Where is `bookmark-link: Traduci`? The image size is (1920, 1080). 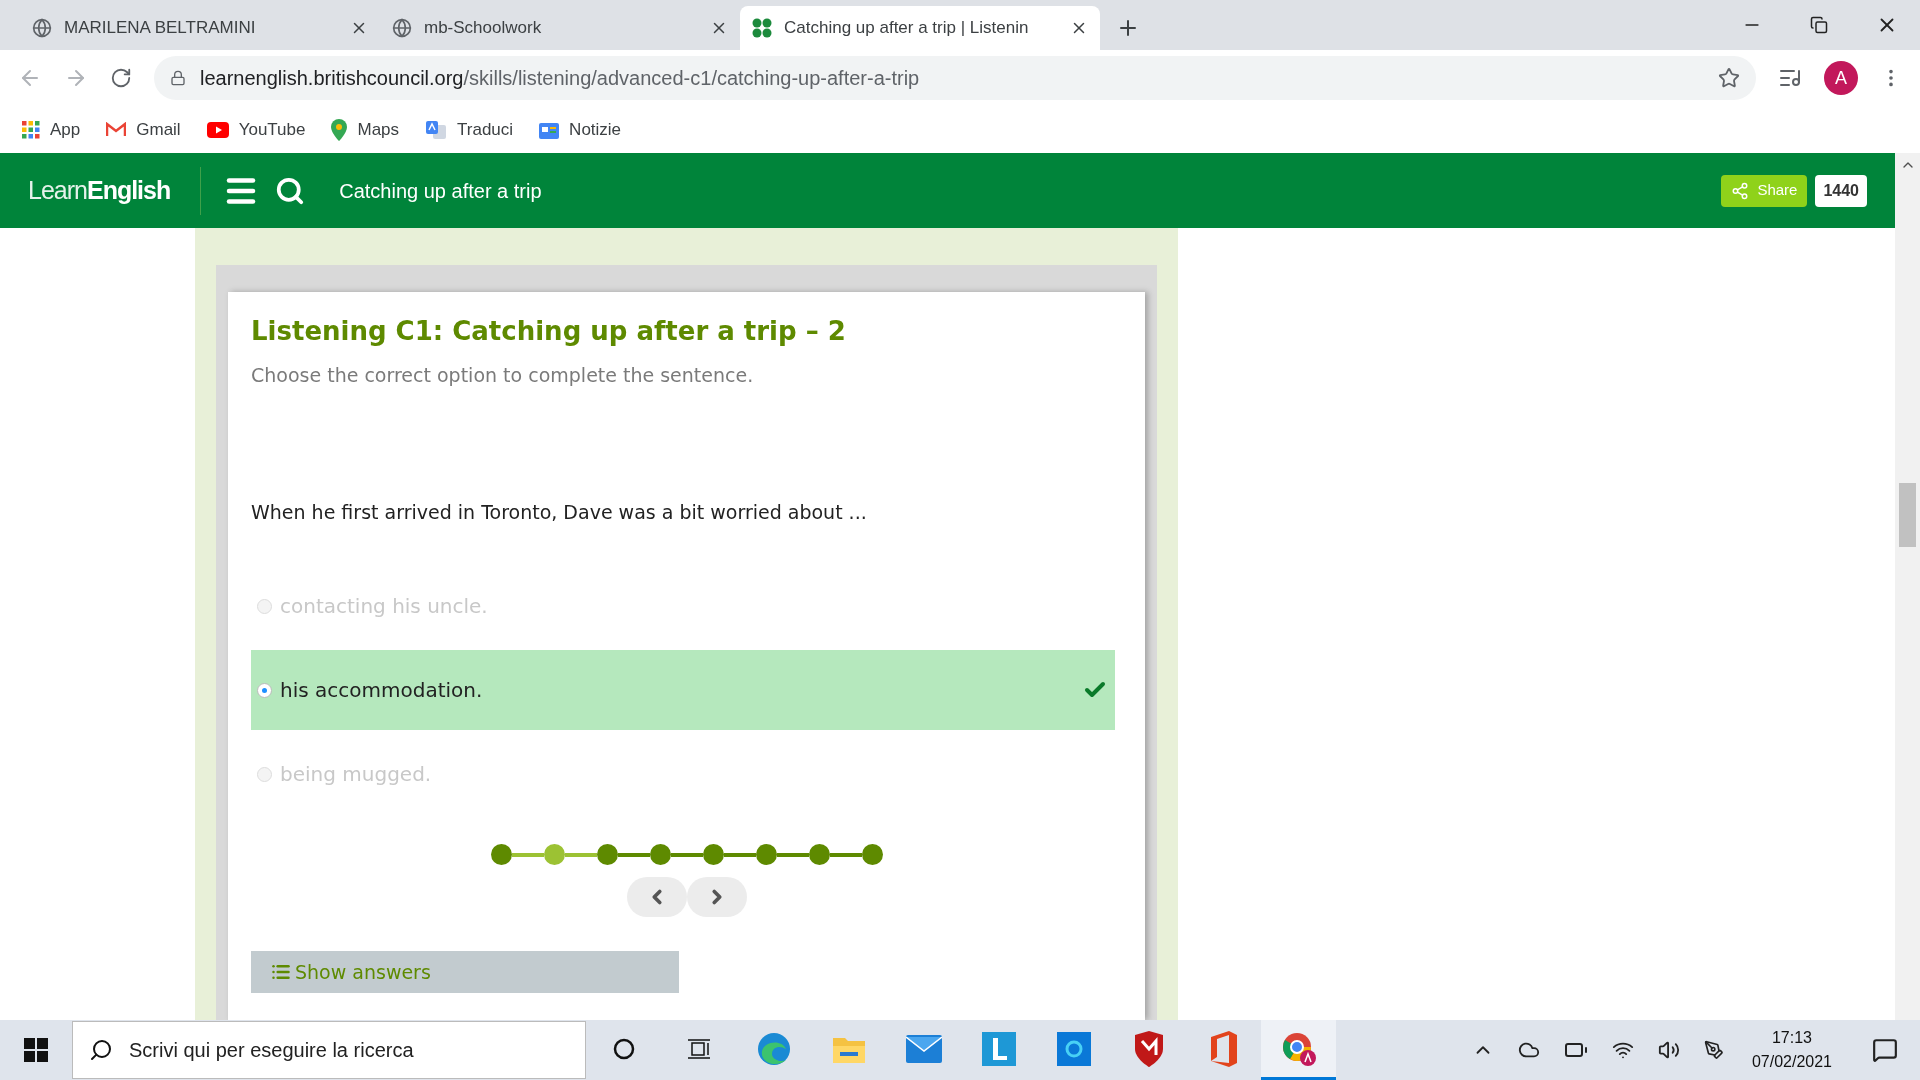
bookmark-link: Traduci is located at coordinates (485, 129).